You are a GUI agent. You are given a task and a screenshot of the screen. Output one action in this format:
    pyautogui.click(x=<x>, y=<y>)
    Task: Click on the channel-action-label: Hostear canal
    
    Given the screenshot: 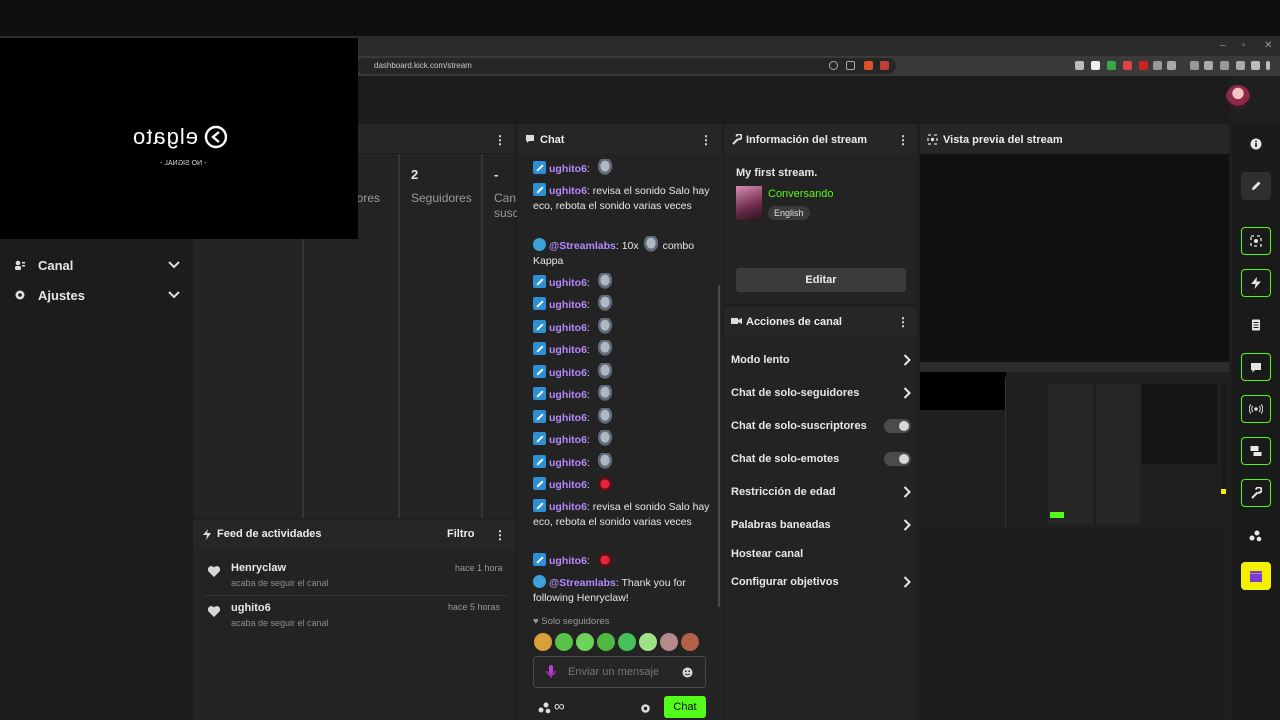 What is the action you would take?
    pyautogui.click(x=767, y=554)
    